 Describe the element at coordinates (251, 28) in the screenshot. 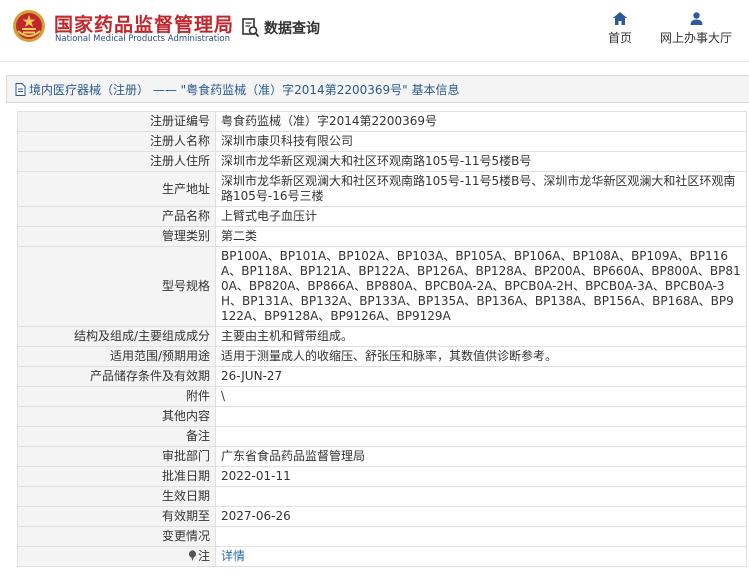

I see `document-search-icon` at that location.